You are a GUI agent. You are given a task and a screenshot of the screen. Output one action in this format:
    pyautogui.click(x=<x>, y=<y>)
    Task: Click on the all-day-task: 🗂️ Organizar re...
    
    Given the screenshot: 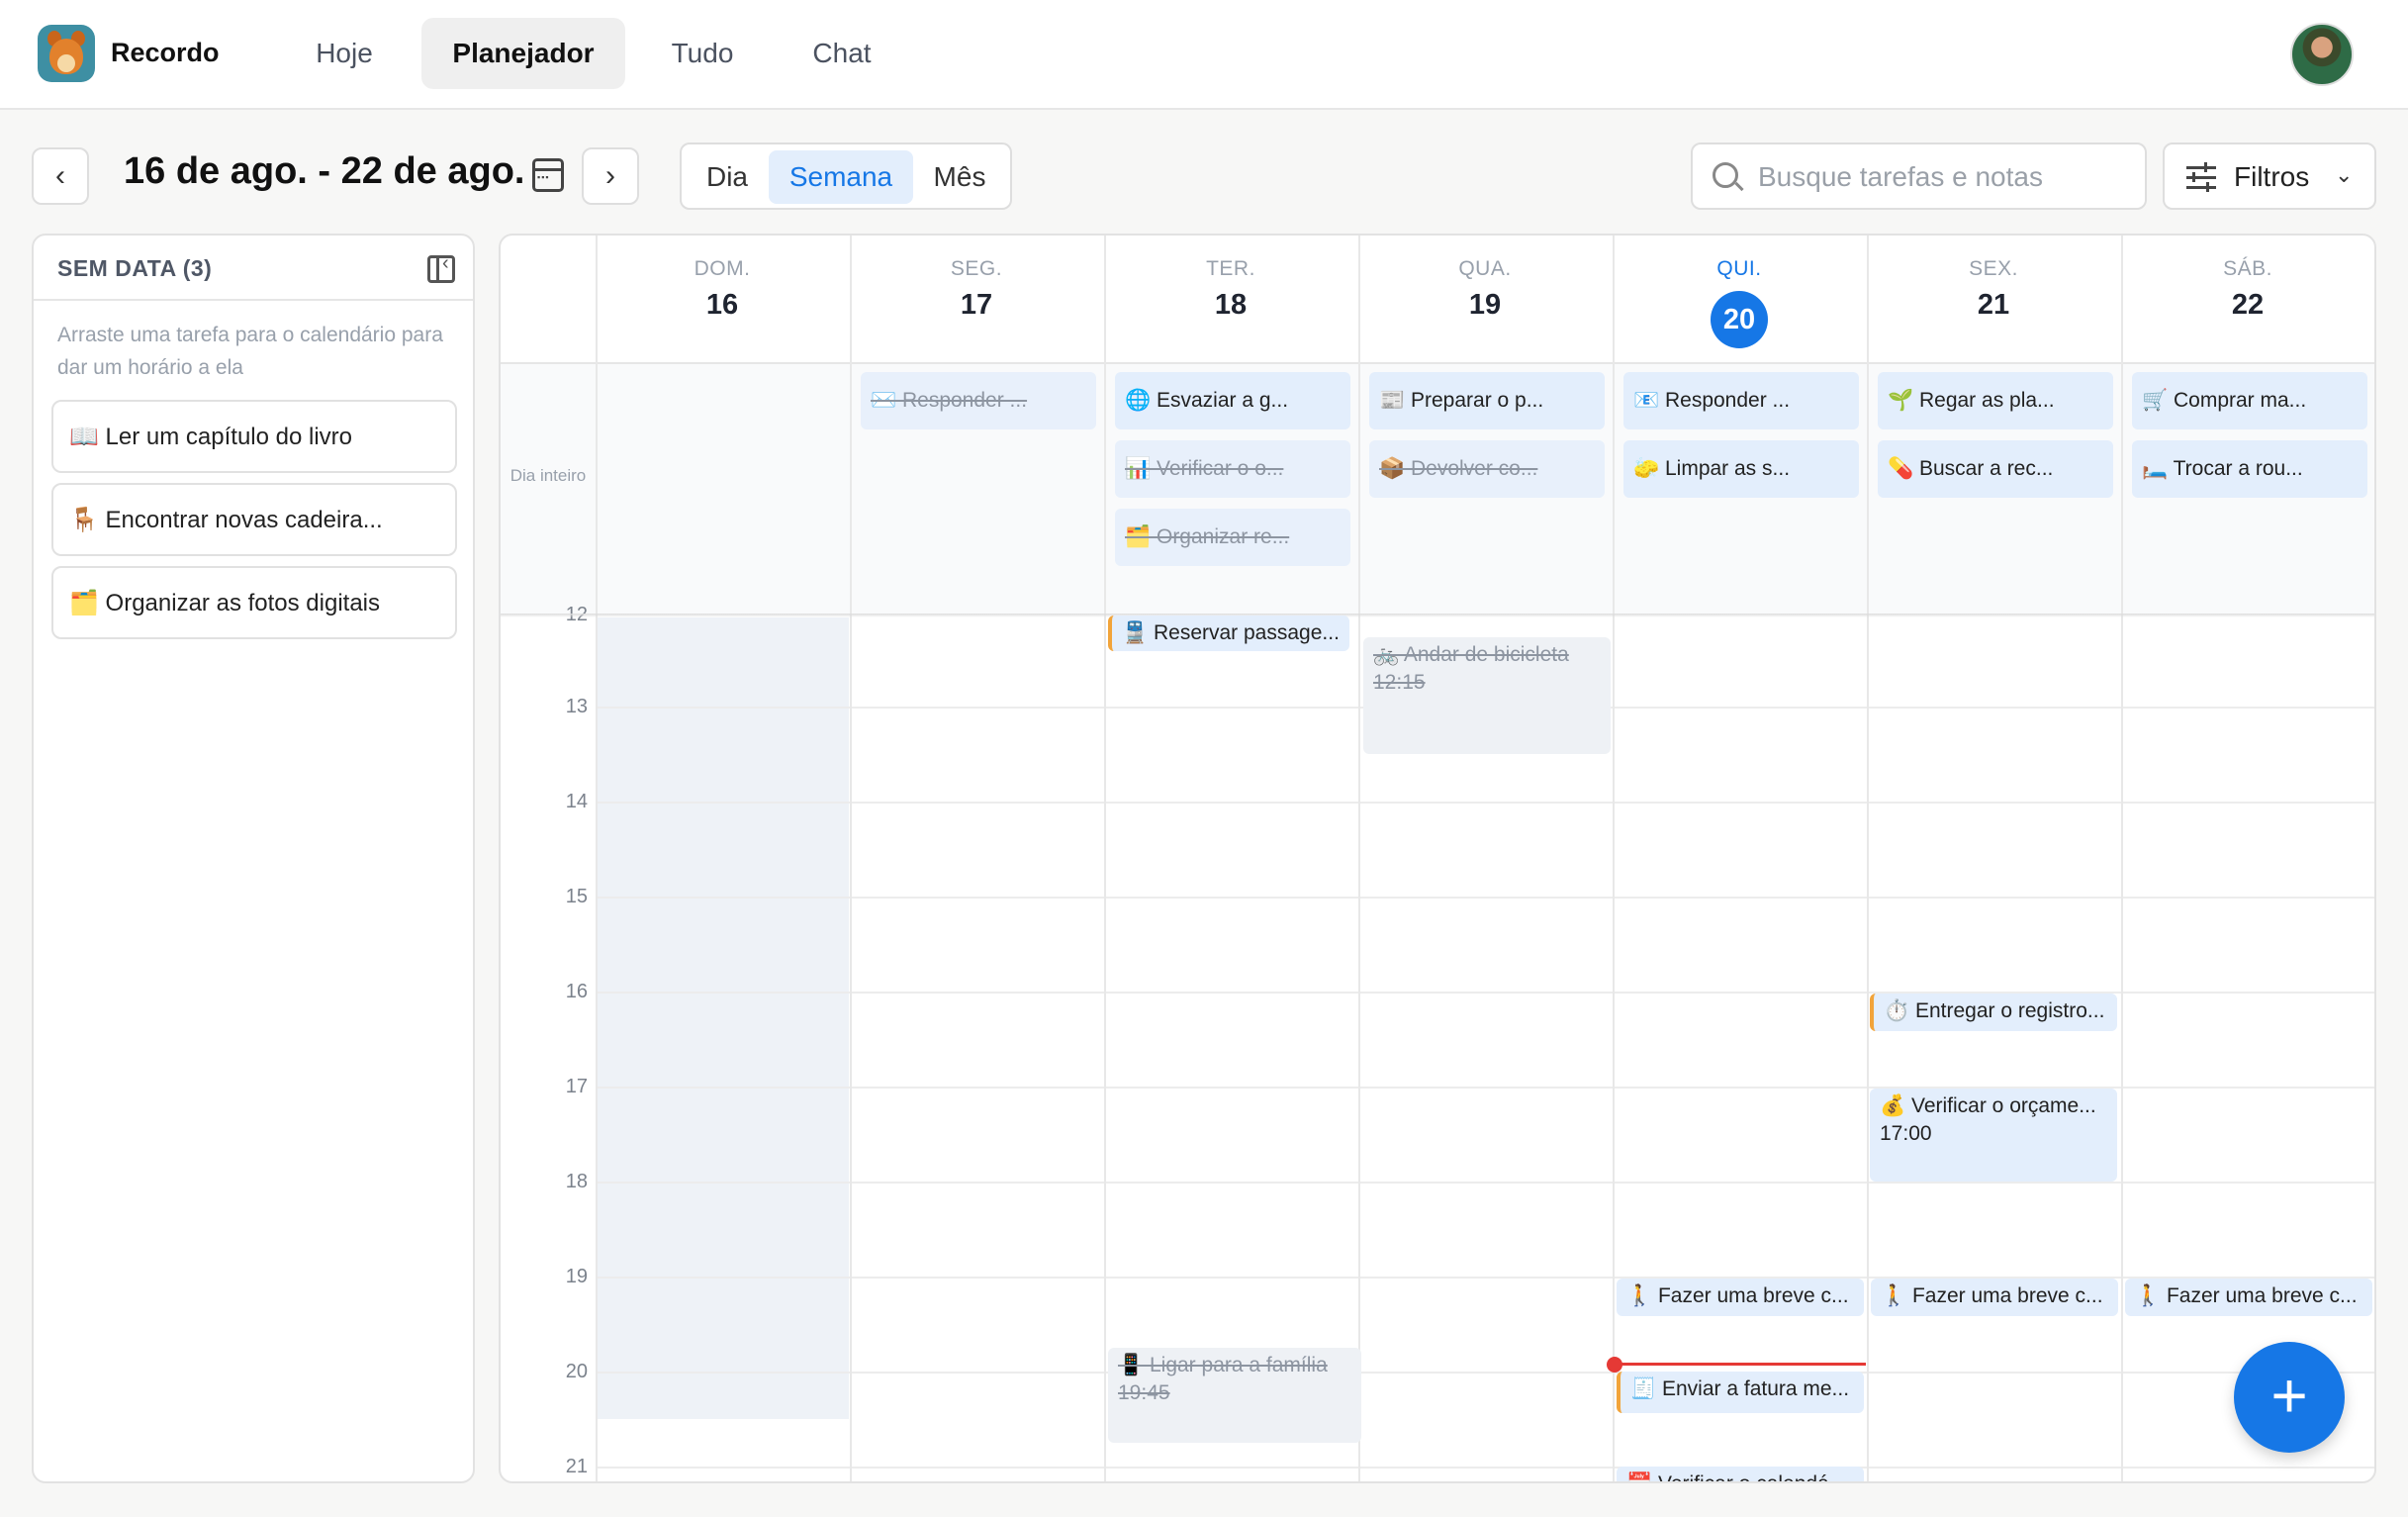 What is the action you would take?
    pyautogui.click(x=1232, y=537)
    